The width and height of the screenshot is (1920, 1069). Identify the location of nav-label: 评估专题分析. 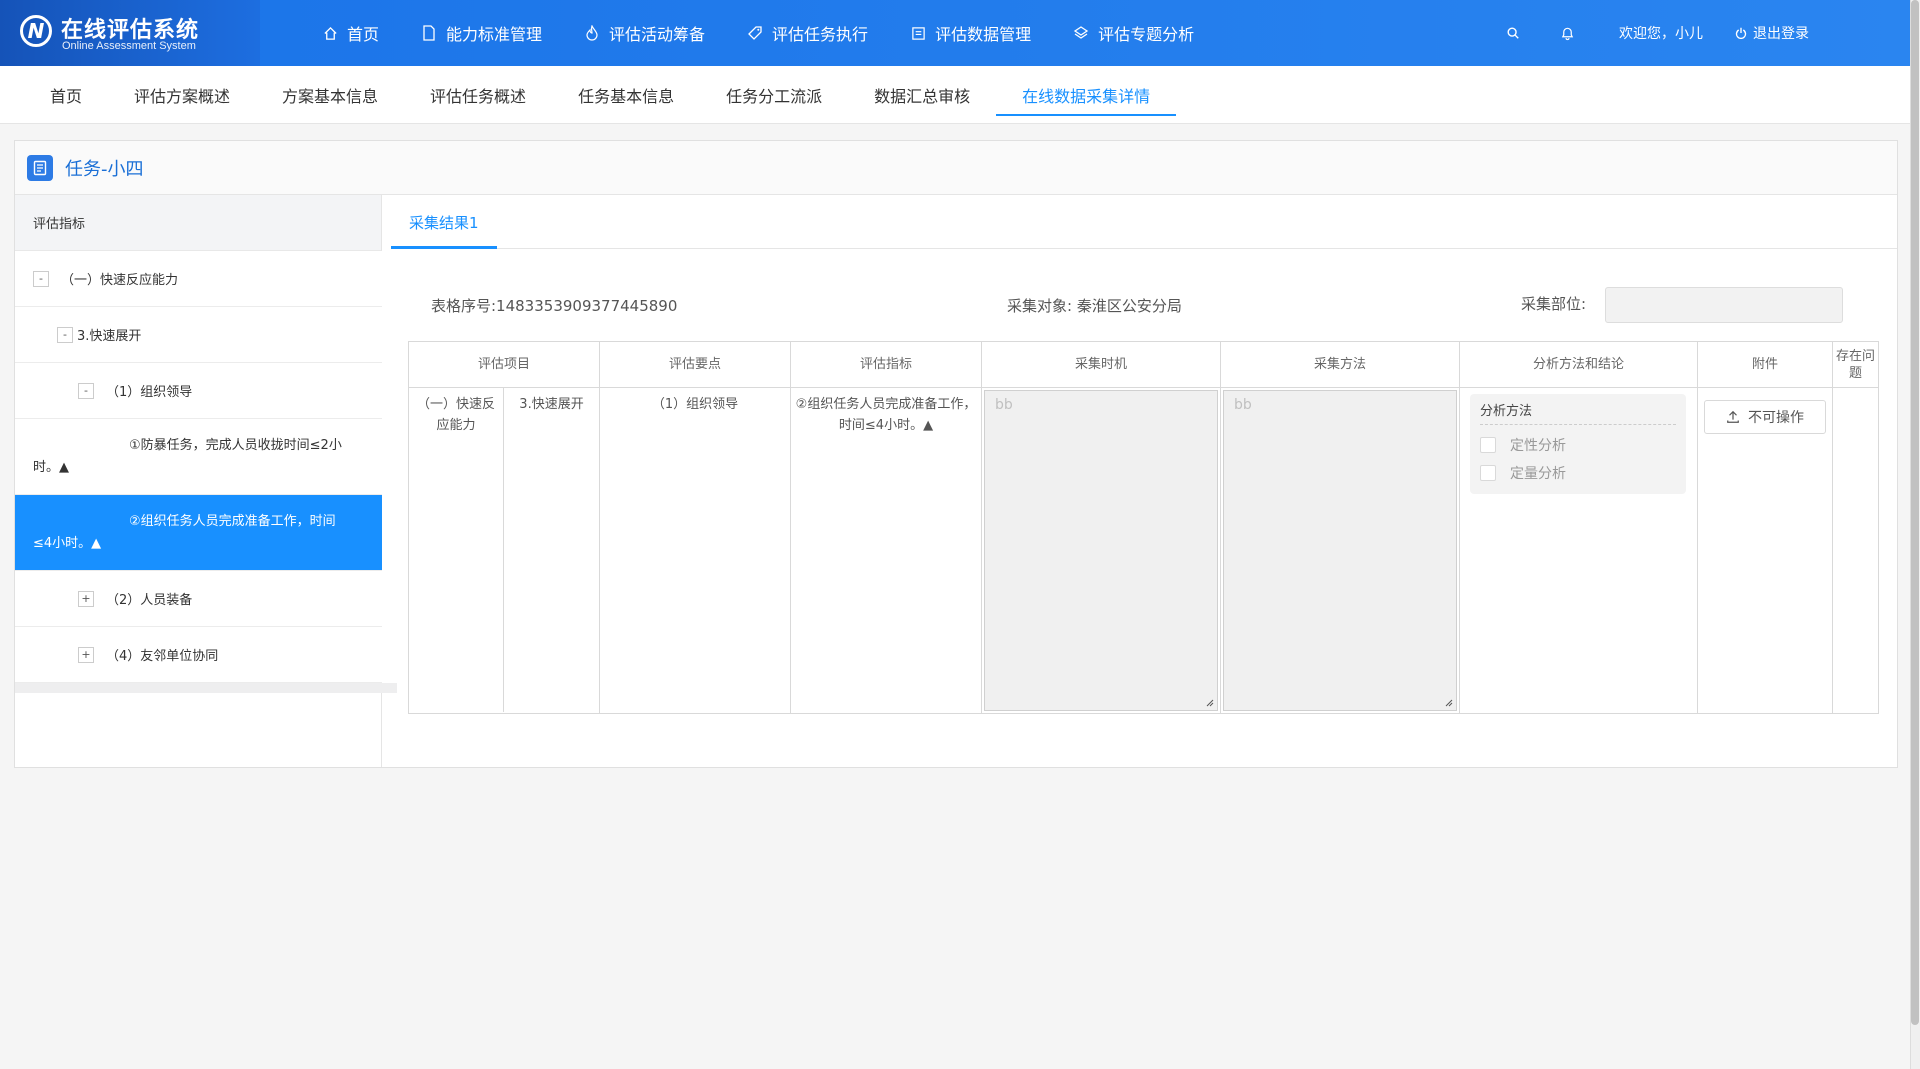
(1146, 34).